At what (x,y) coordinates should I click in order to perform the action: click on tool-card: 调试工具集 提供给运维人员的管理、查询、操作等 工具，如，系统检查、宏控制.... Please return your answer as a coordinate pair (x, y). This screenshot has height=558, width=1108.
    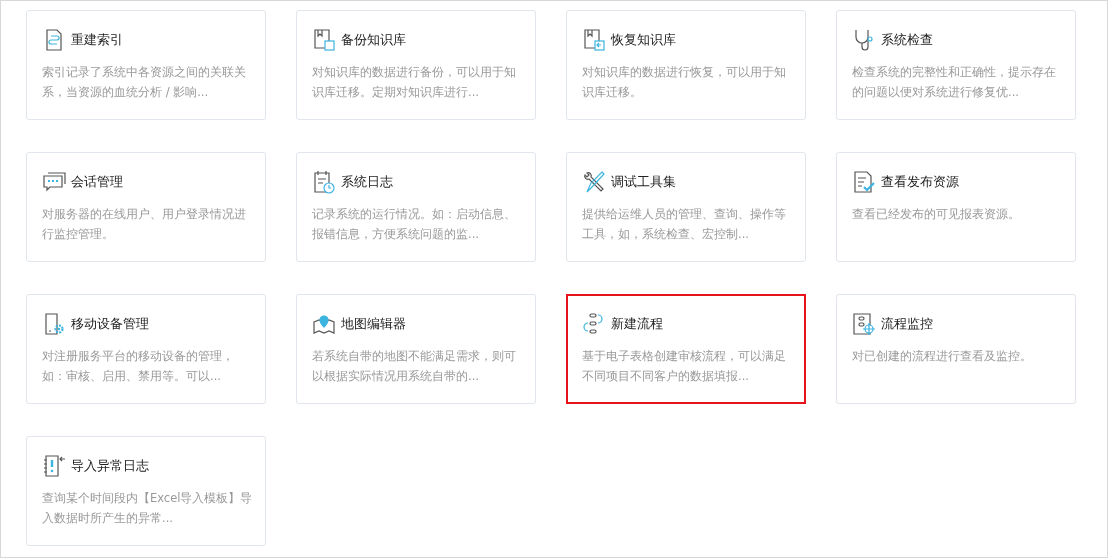
    Looking at the image, I should click on (686, 207).